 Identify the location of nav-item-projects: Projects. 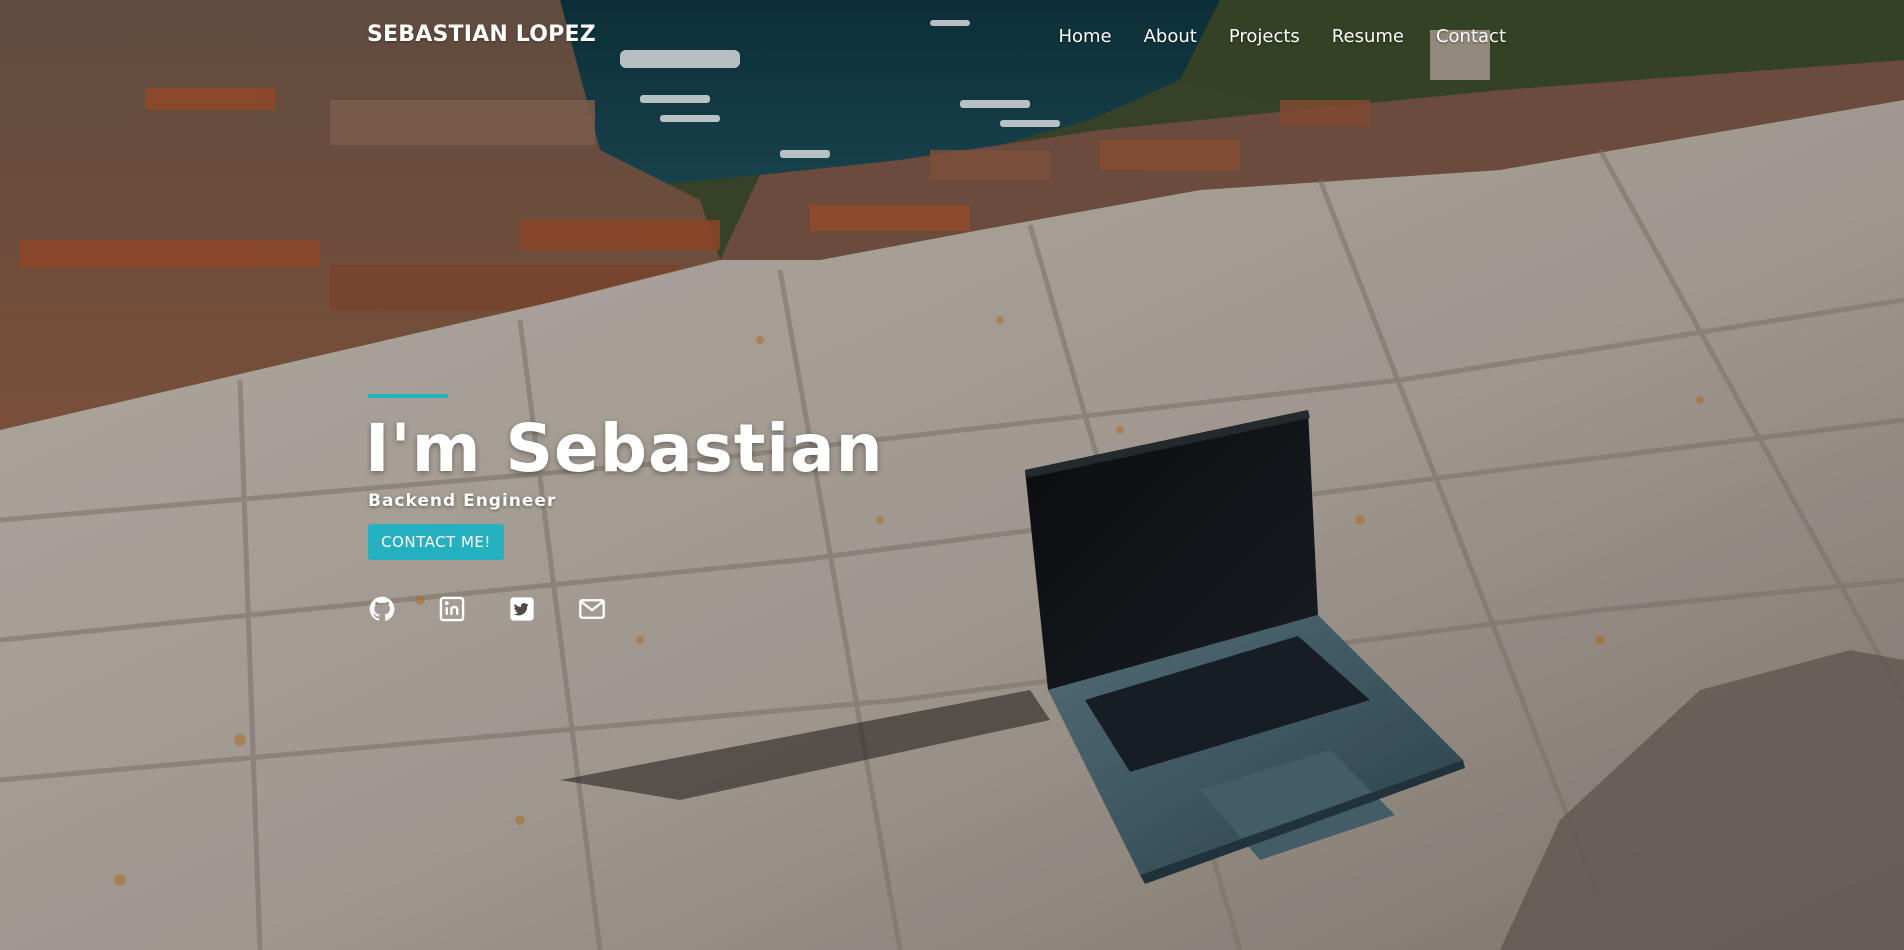
(1264, 36).